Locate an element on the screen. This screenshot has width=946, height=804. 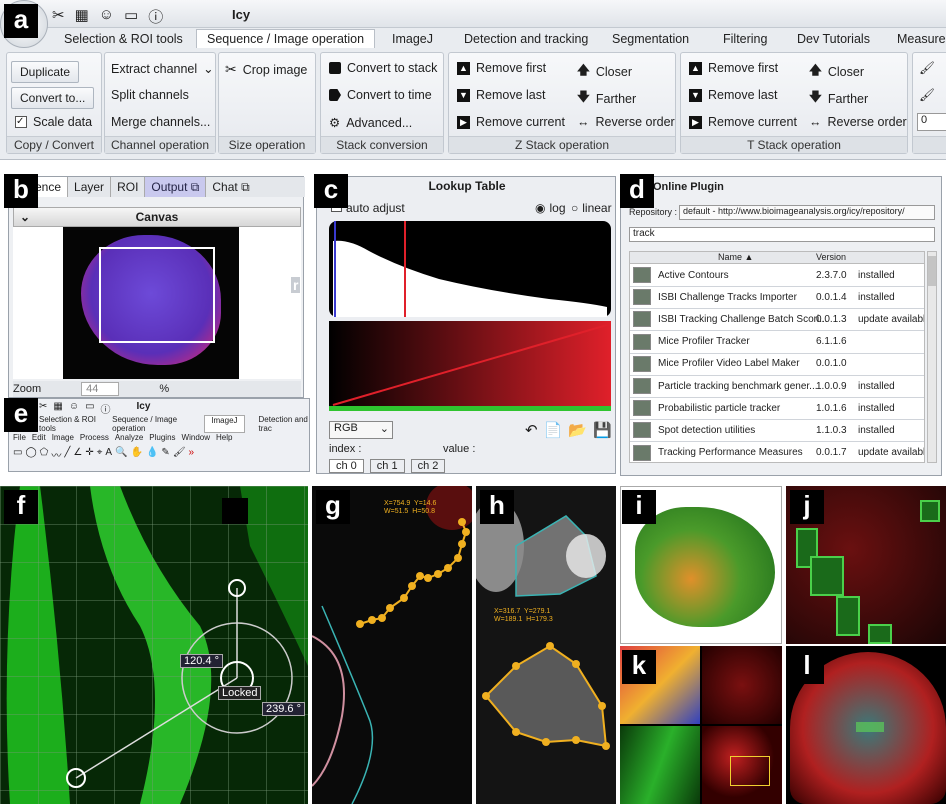
hand-tool-icon: ✋ is located at coordinates (137, 454).